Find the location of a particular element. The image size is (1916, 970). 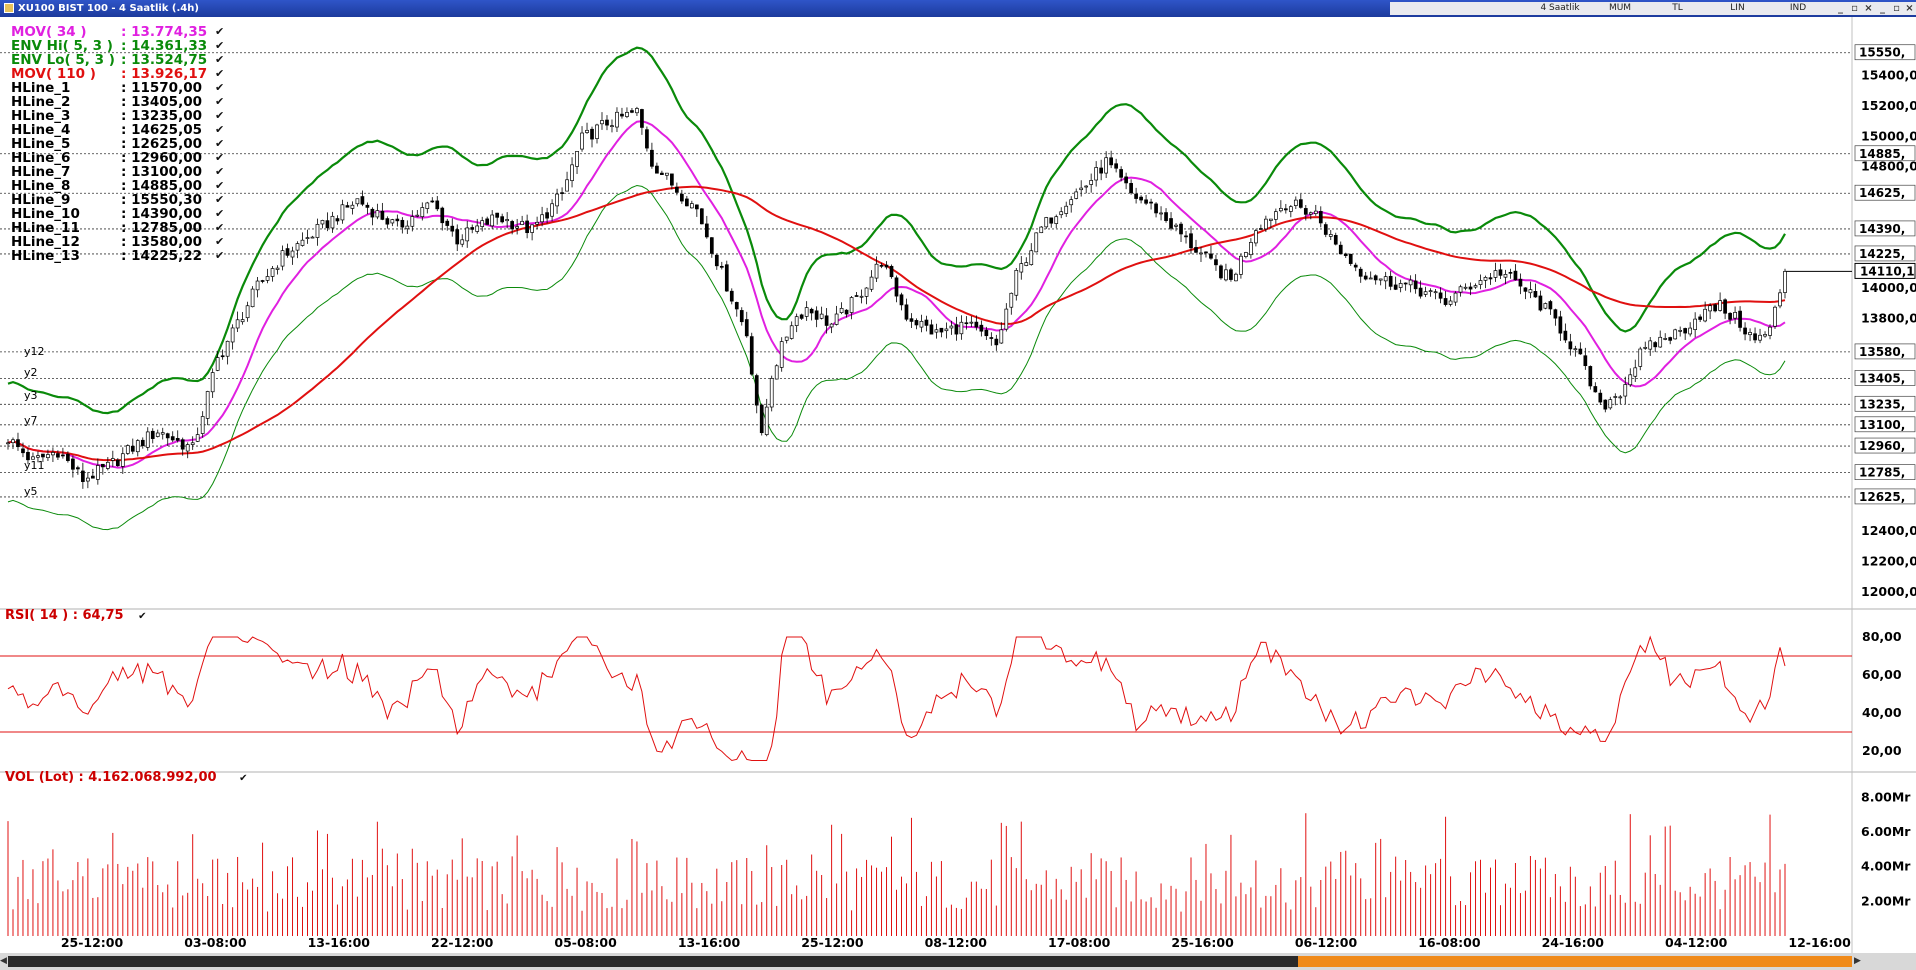

price-tag-label: 12960, is located at coordinates (1882, 446).